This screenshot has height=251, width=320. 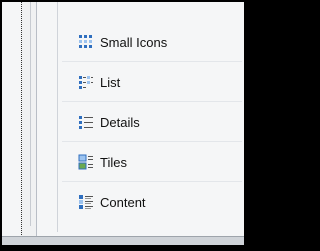 I want to click on menu-item-label: Content, so click(x=123, y=202).